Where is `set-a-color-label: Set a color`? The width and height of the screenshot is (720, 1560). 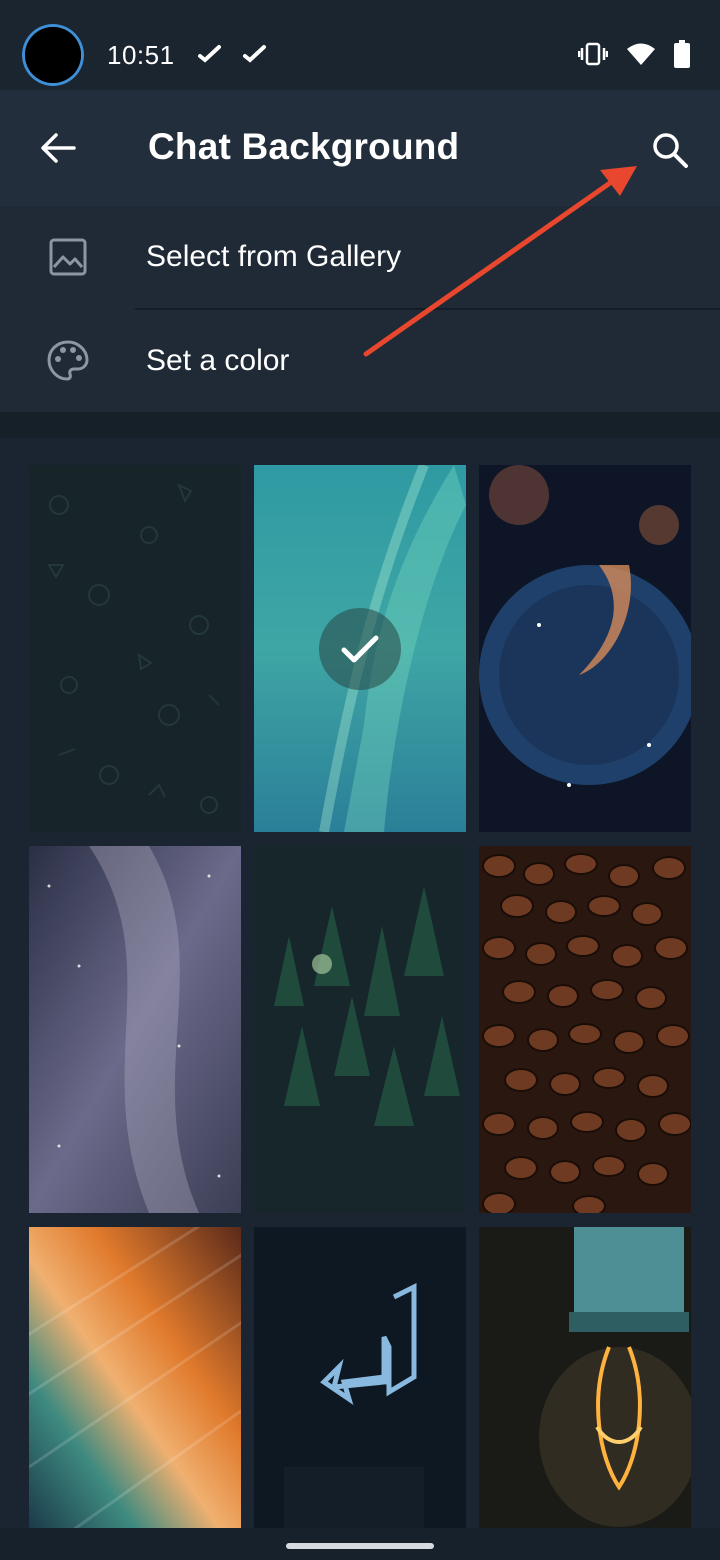
set-a-color-label: Set a color is located at coordinates (218, 360).